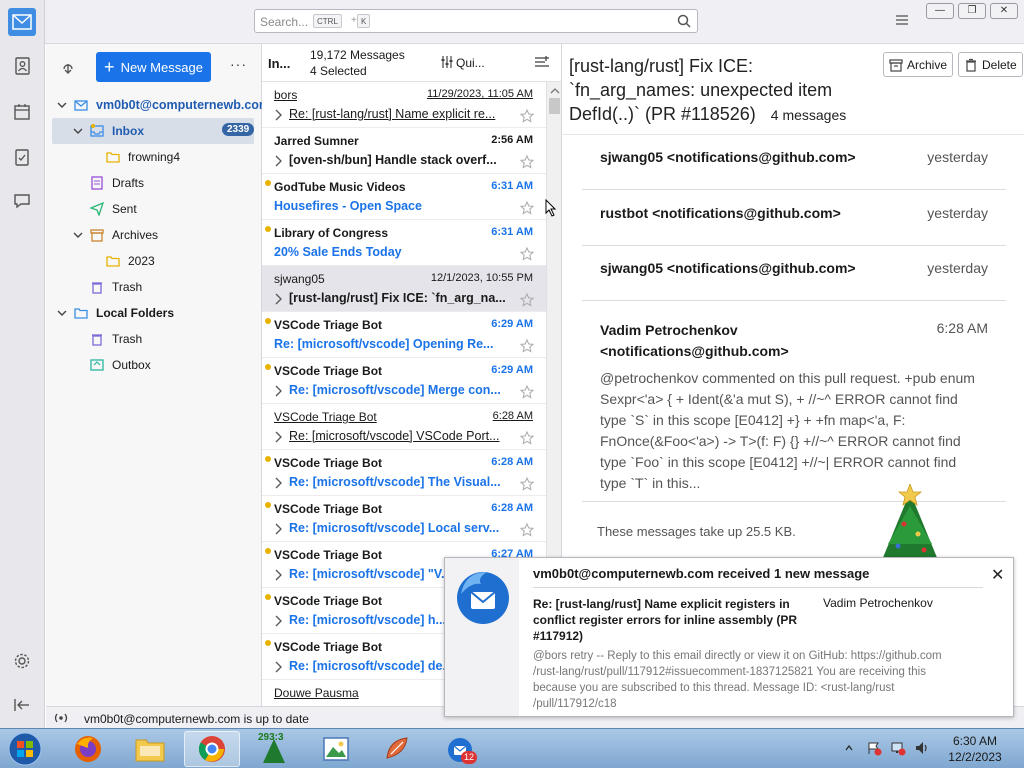 This screenshot has width=1024, height=768. Describe the element at coordinates (555, 91) in the screenshot. I see `scroll-up-icon` at that location.